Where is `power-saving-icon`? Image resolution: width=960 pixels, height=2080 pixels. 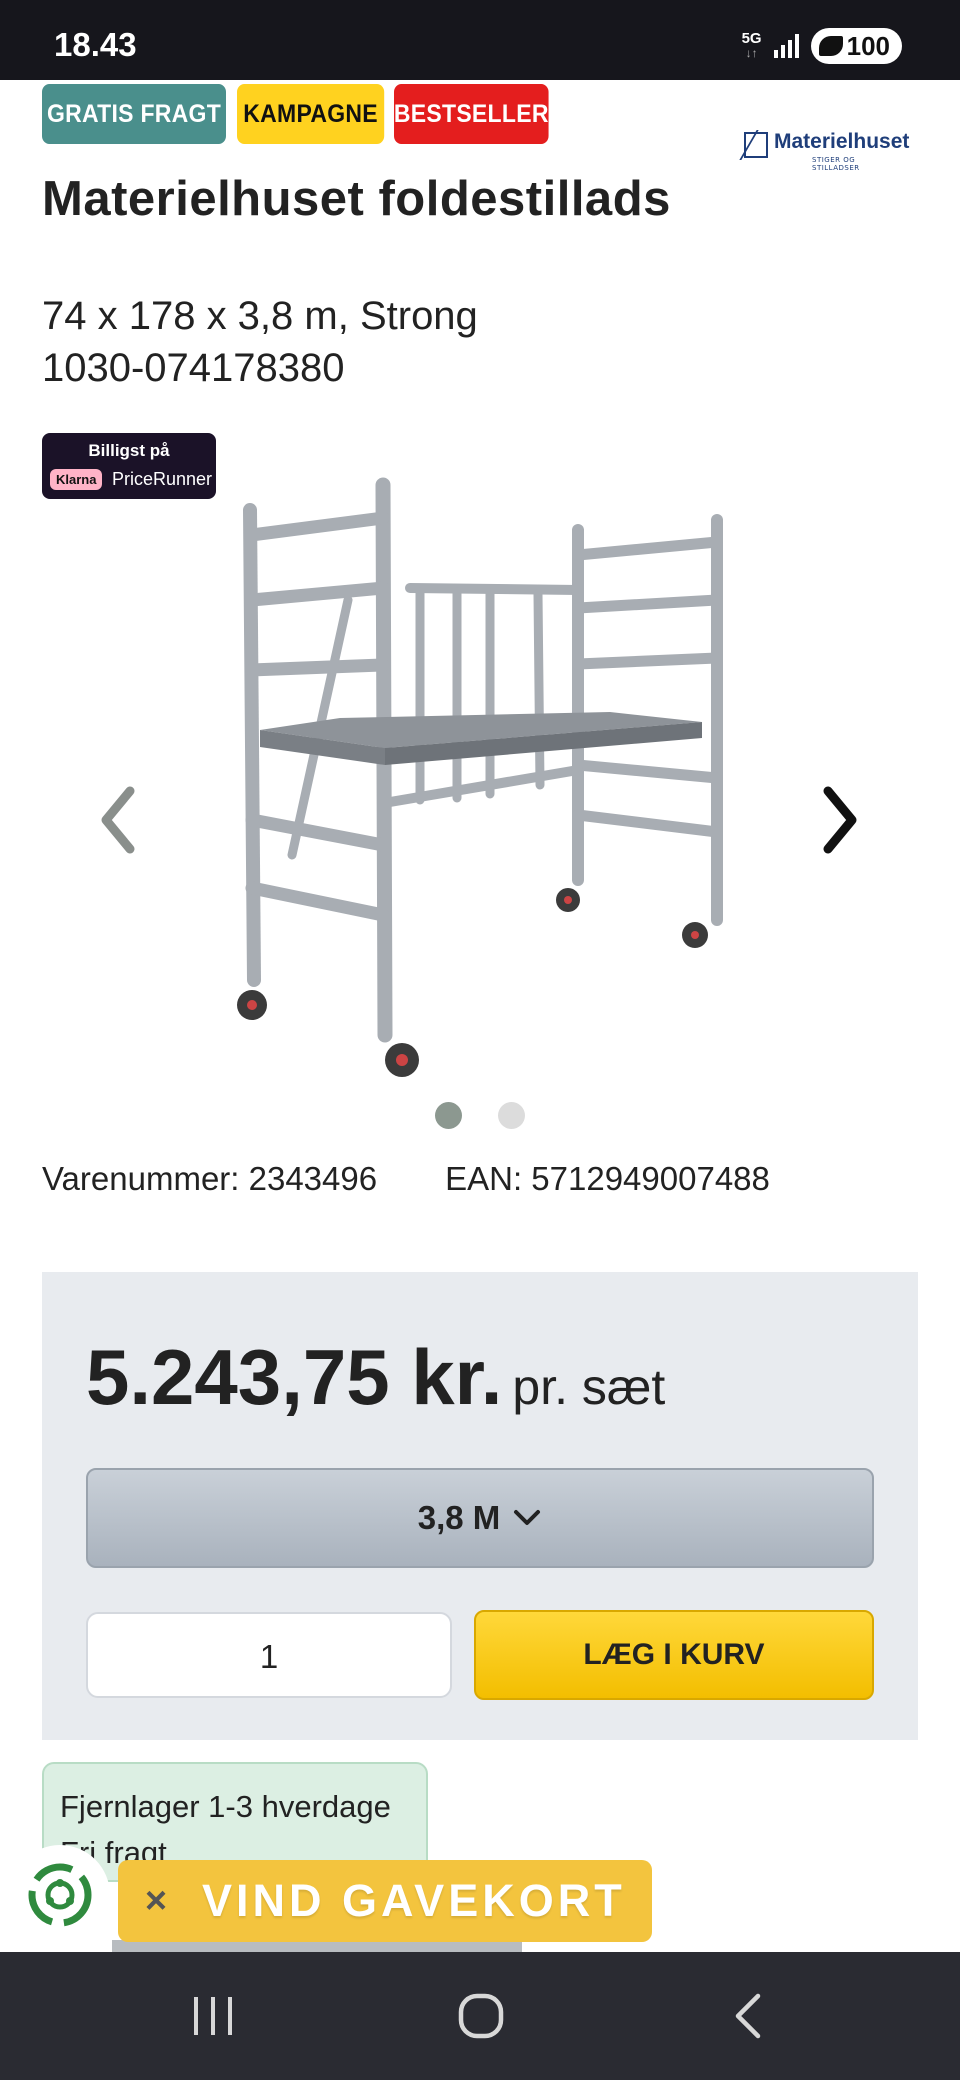
power-saving-icon is located at coordinates (830, 46).